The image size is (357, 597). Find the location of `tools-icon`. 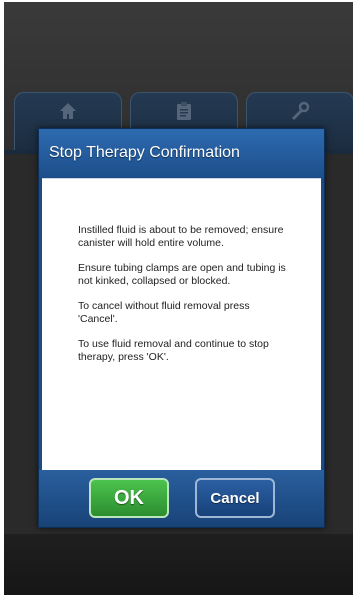

tools-icon is located at coordinates (300, 113).